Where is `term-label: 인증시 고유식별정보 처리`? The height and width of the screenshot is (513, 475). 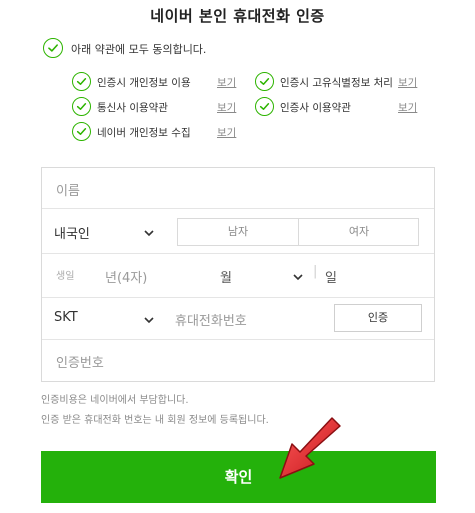
term-label: 인증시 고유식별정보 처리 is located at coordinates (336, 83).